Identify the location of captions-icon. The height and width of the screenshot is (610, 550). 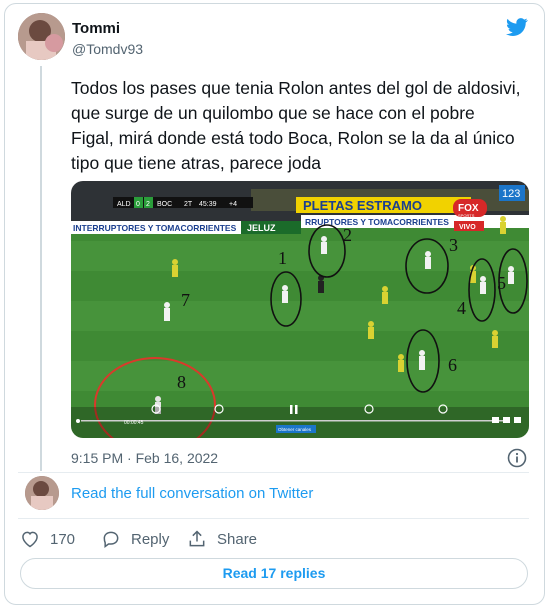
(506, 420).